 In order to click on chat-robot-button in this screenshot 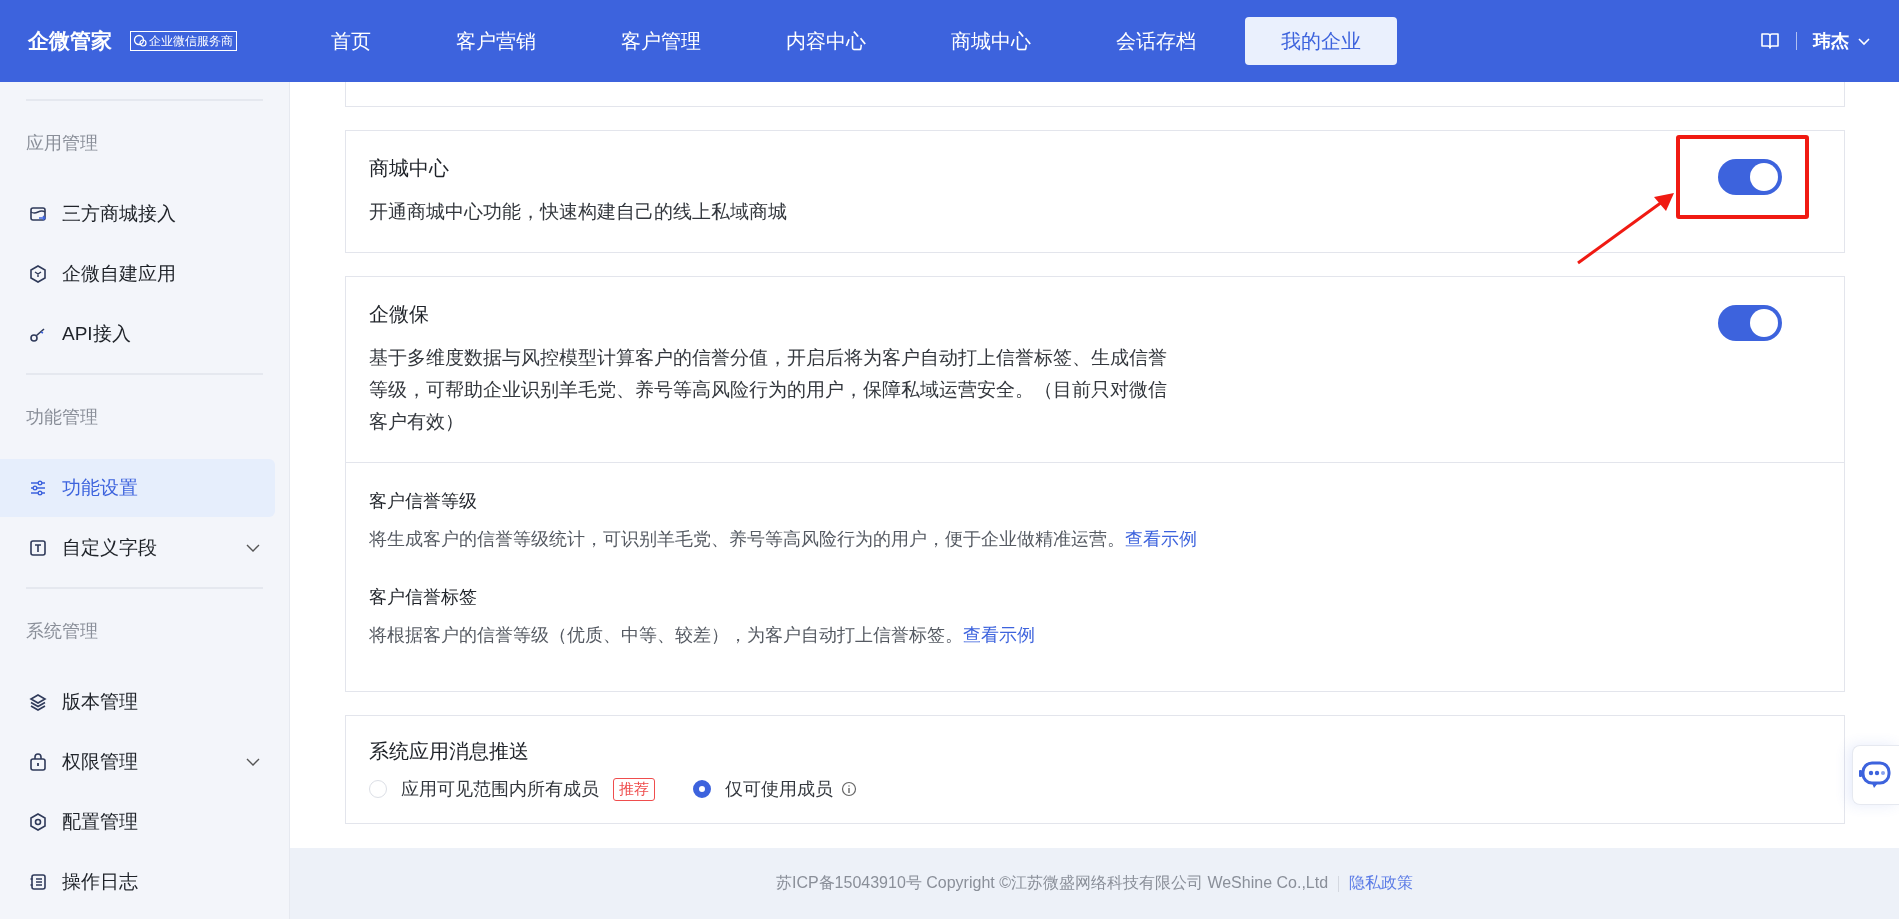, I will do `click(1875, 775)`.